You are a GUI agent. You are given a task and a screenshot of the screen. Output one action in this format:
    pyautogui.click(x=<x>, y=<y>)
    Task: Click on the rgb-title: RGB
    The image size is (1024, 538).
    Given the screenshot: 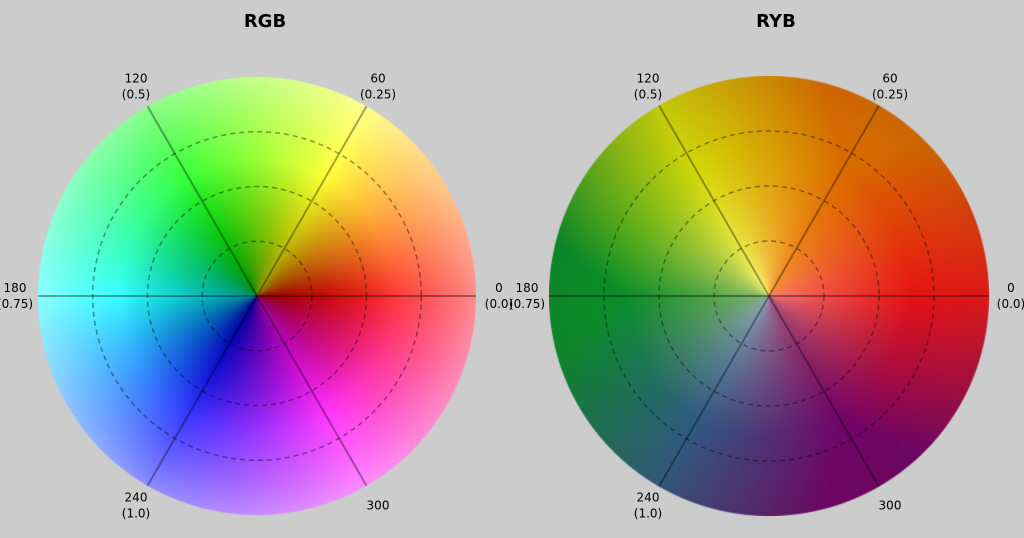 What is the action you would take?
    pyautogui.click(x=265, y=21)
    